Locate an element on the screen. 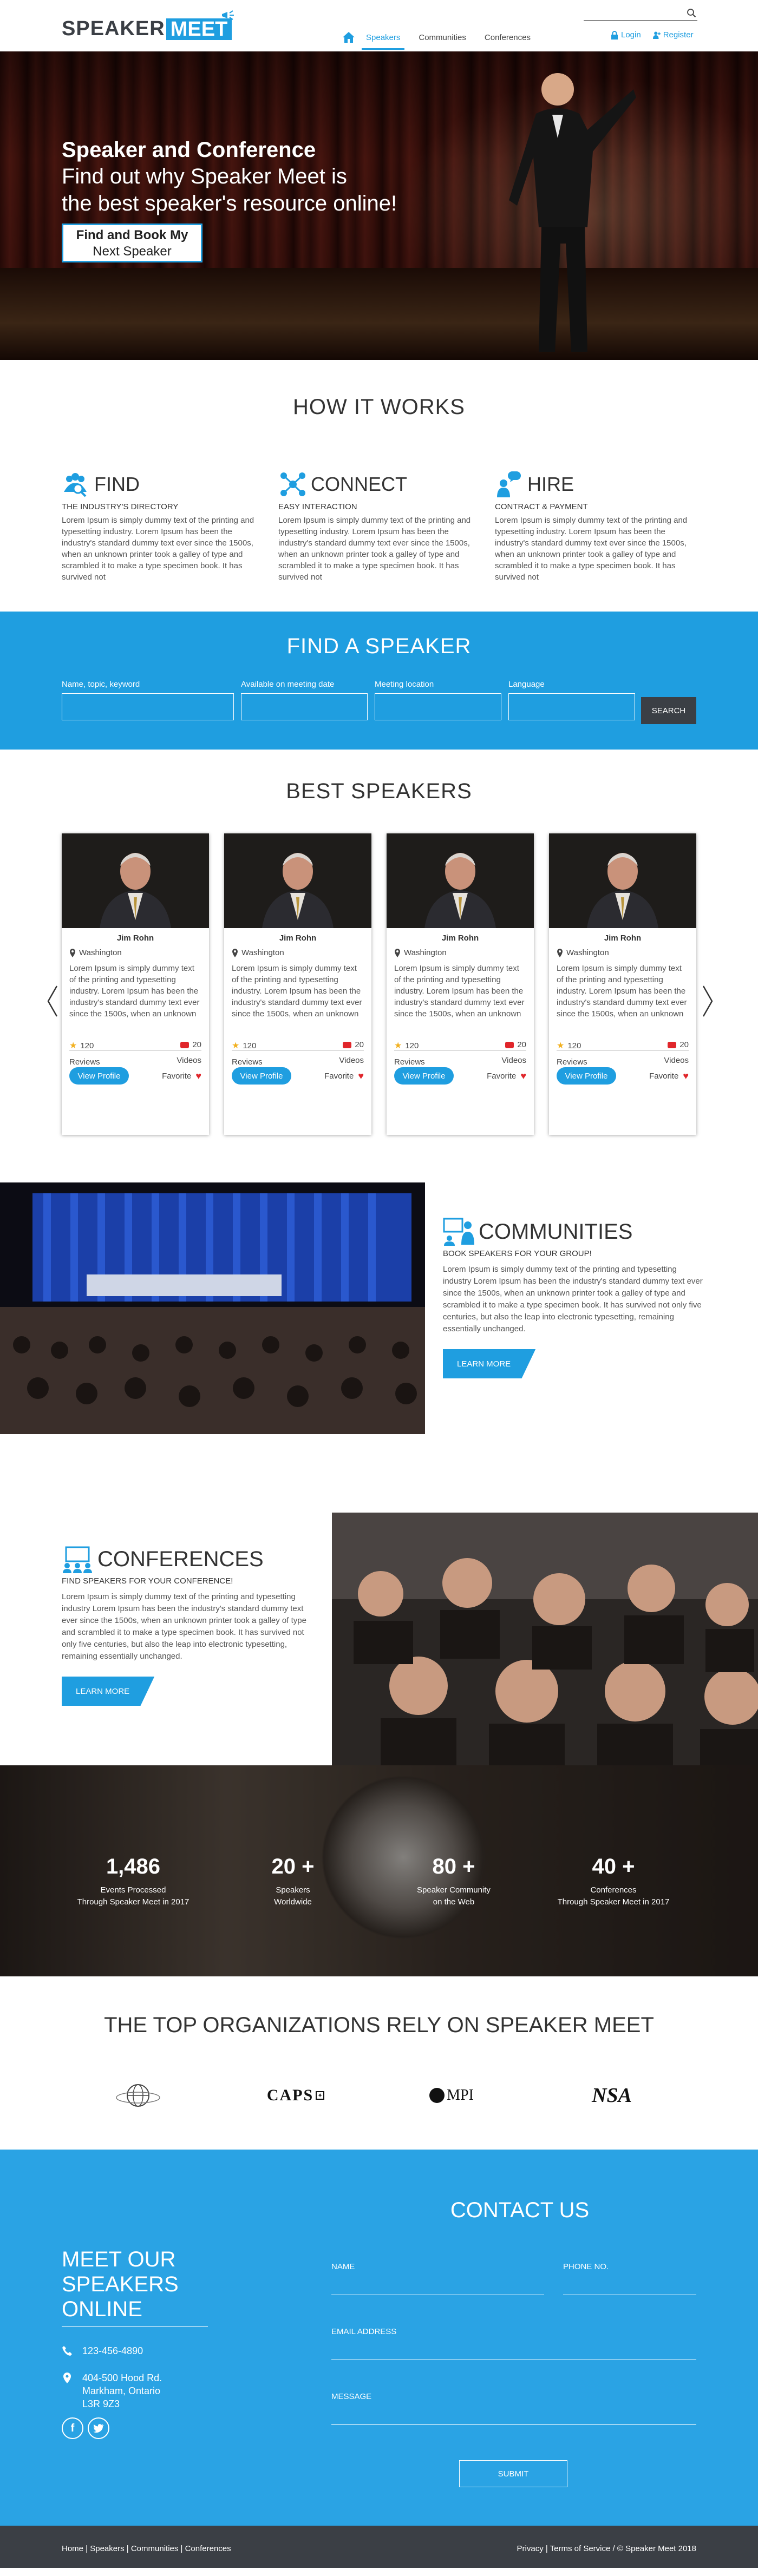 This screenshot has height=2576, width=758. reviews-count: 120 is located at coordinates (412, 1045).